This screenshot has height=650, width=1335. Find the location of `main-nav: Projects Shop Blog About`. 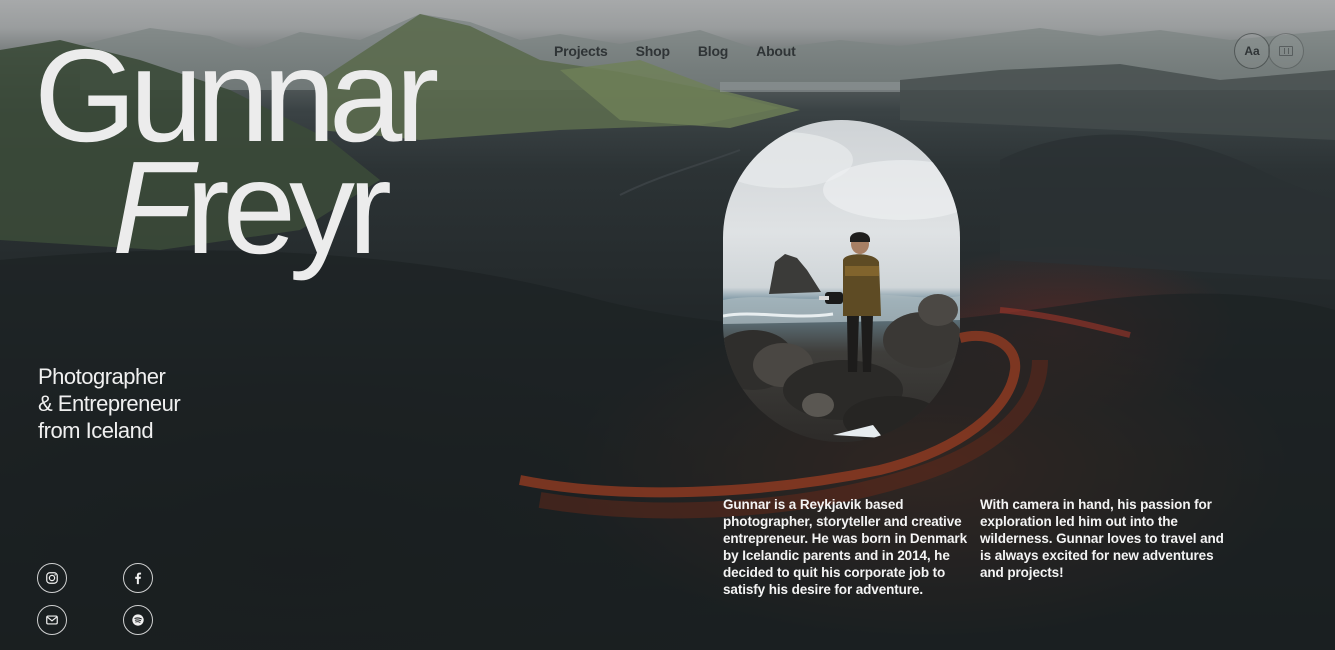

main-nav: Projects Shop Blog About is located at coordinates (675, 51).